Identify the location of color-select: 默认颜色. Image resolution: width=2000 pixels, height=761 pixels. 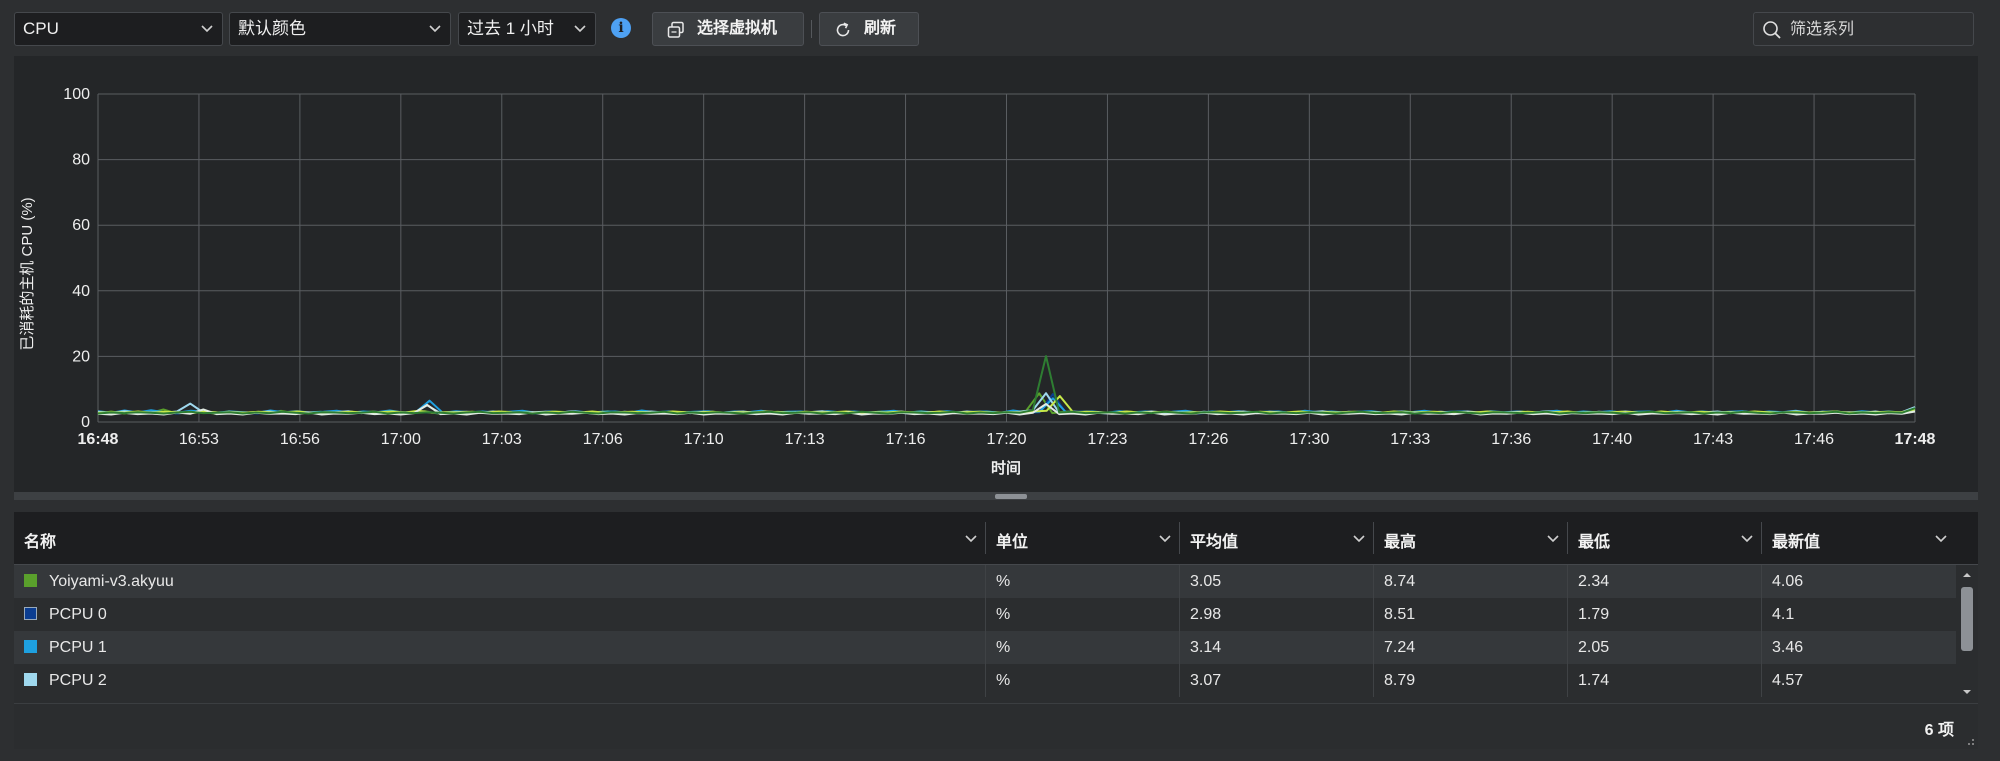
(340, 29).